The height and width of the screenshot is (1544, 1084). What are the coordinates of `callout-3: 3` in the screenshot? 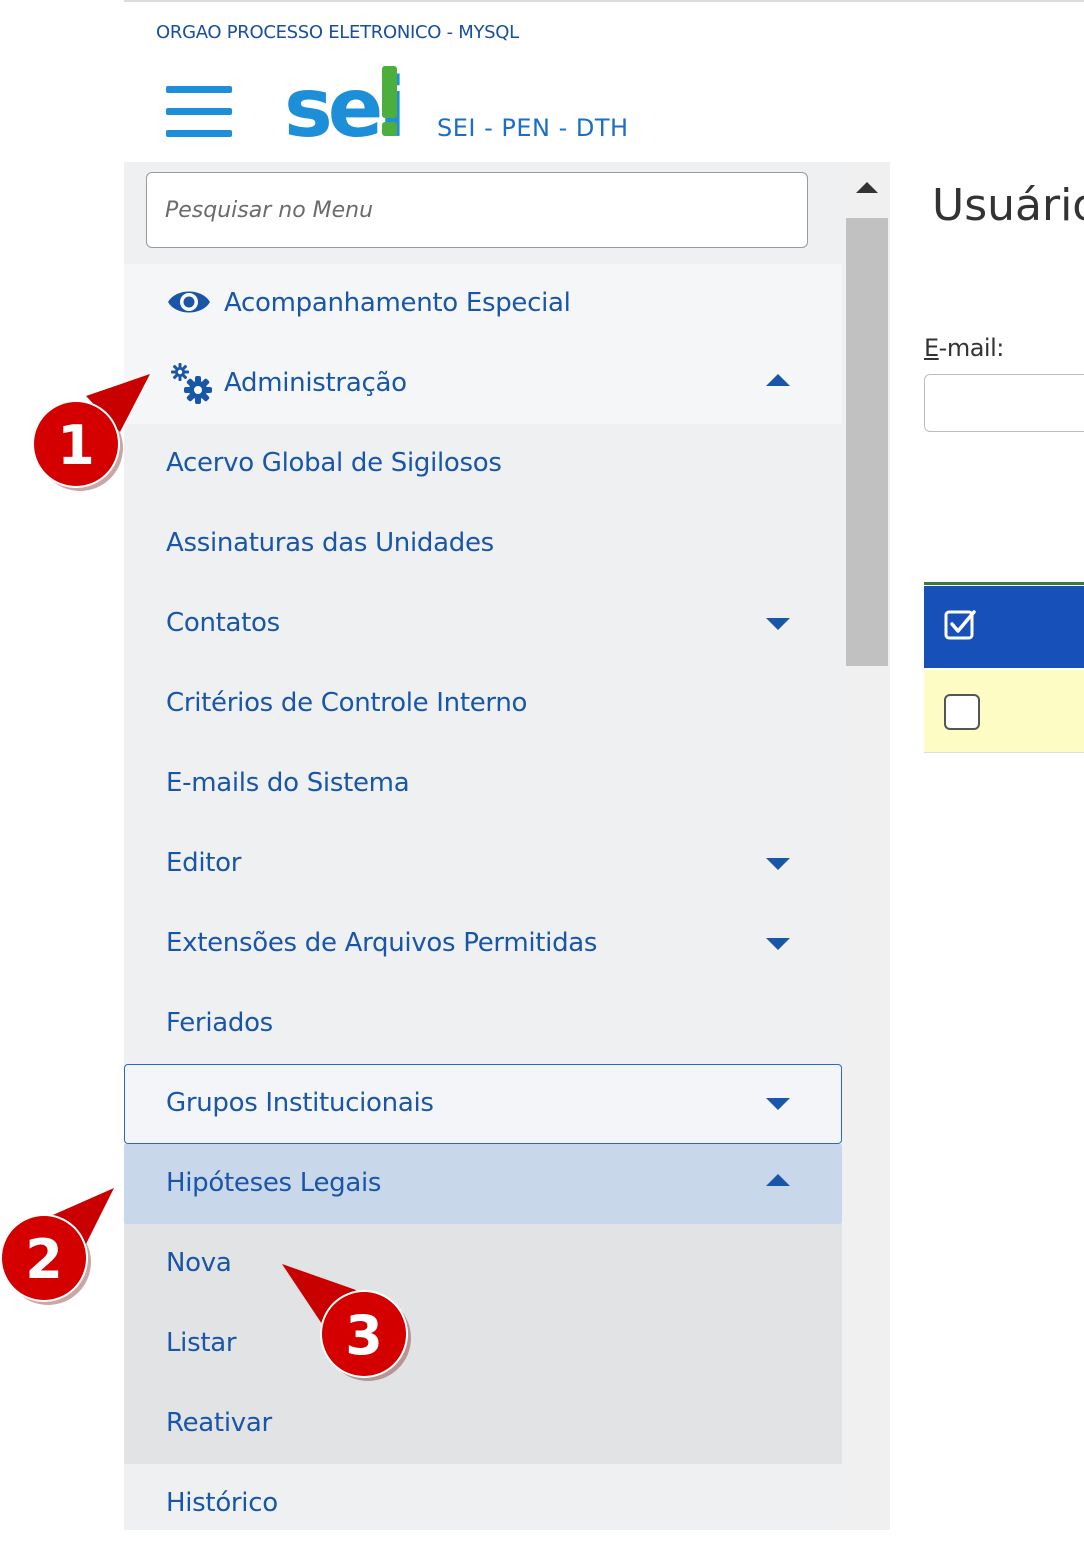 It's located at (346, 1322).